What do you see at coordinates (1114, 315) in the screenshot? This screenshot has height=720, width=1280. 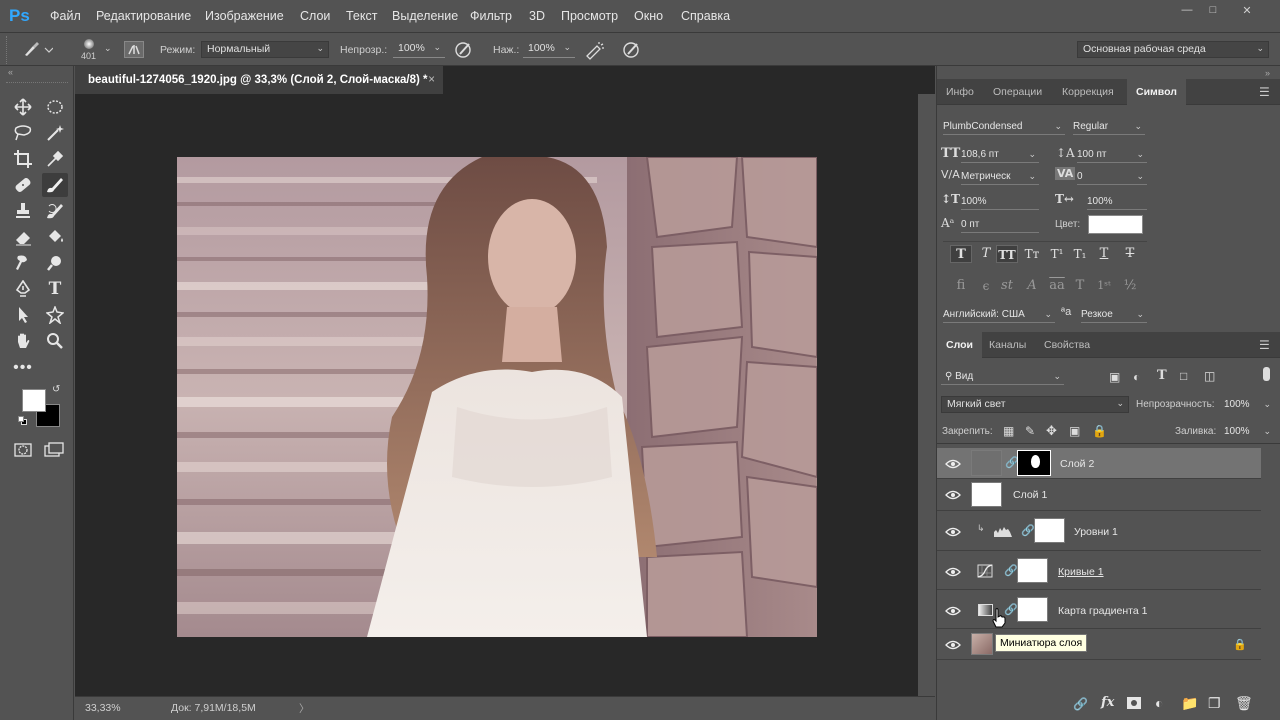 I see `antialias-select: Резкое ⌄` at bounding box center [1114, 315].